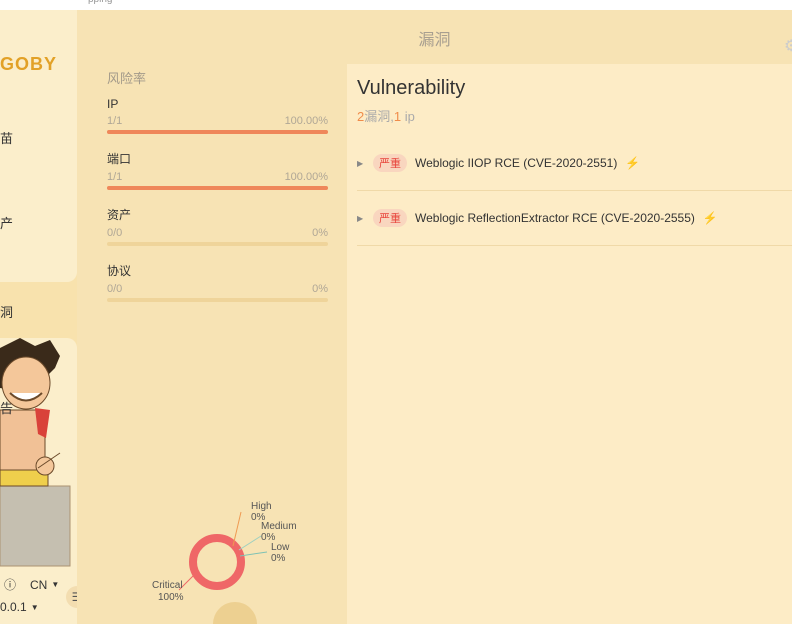 The height and width of the screenshot is (624, 792). I want to click on donut-label-low: Low, so click(280, 547).